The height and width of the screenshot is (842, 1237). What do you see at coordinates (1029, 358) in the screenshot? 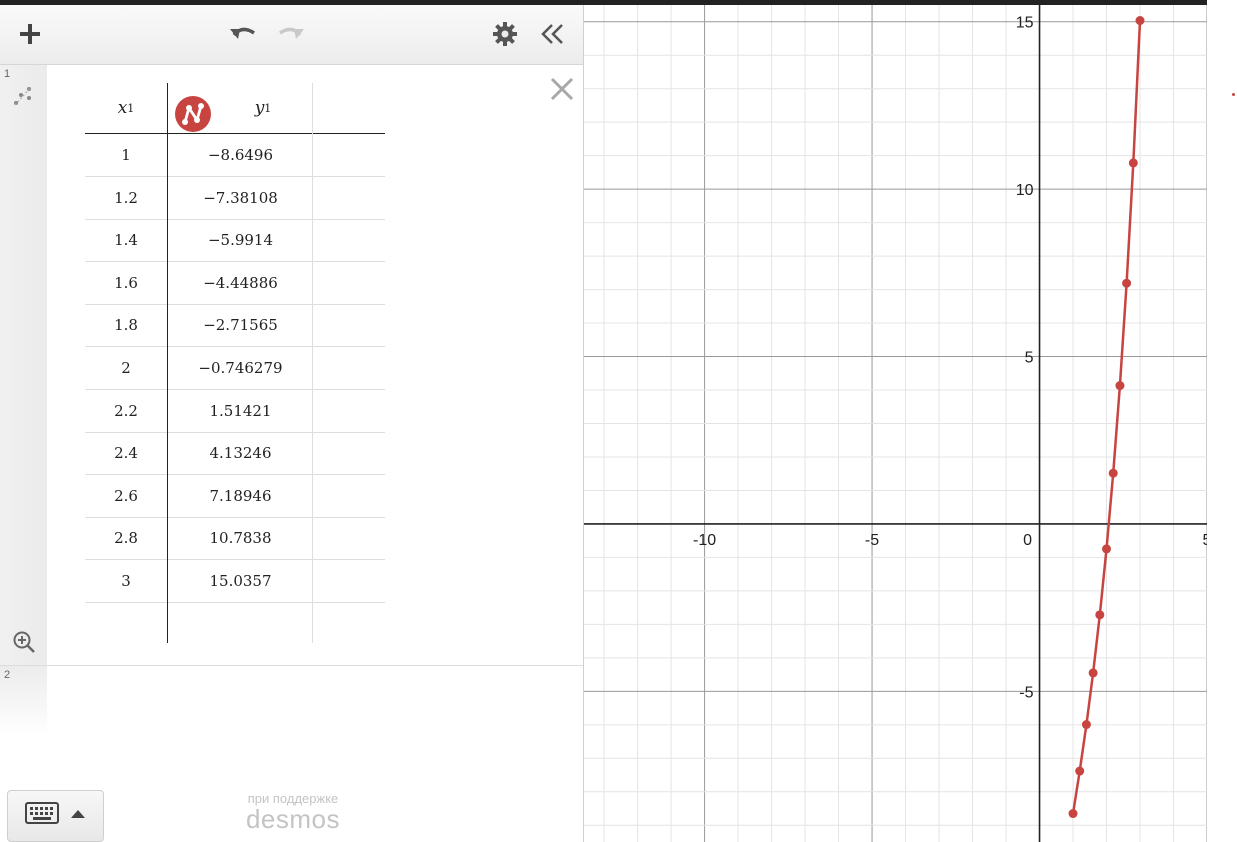
I see `y-tick-label: 5` at bounding box center [1029, 358].